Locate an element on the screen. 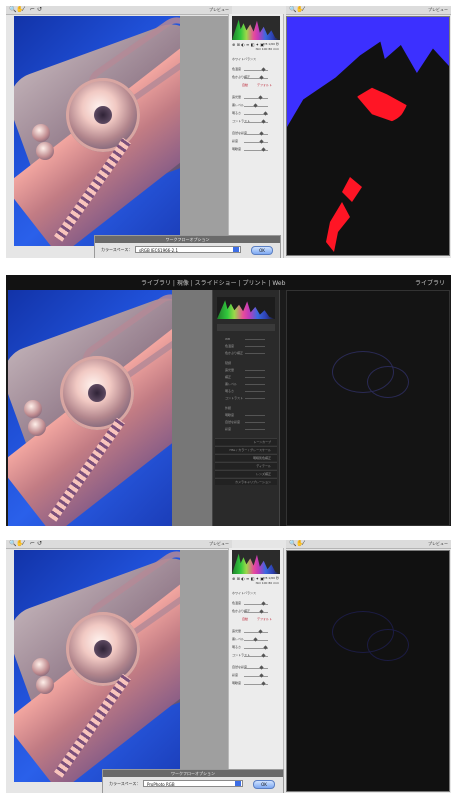  section-camera-calibration: カメラキャリブレーション is located at coordinates (246, 481).